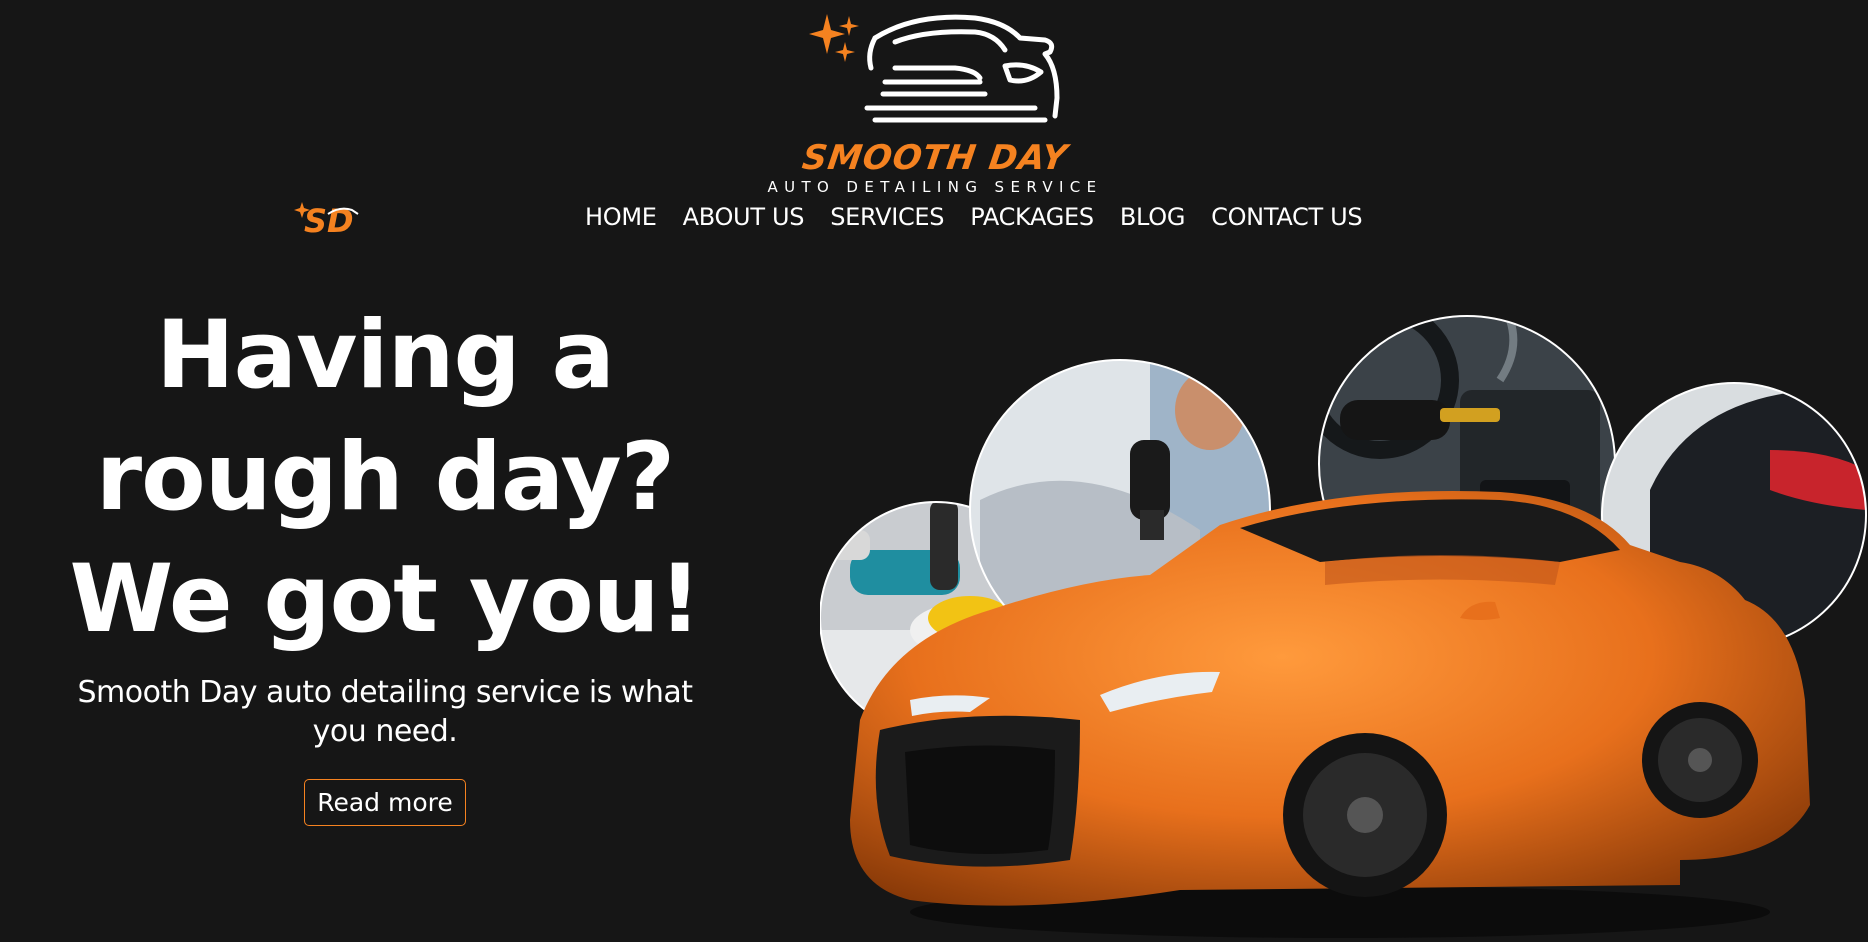  What do you see at coordinates (385, 599) in the screenshot?
I see `headline-line-3: We got you!` at bounding box center [385, 599].